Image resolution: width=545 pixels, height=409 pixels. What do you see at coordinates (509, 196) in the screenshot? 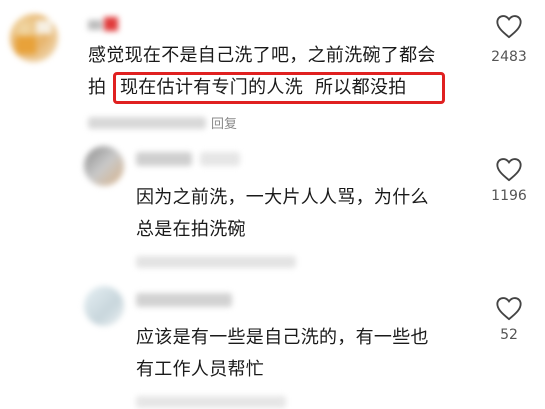
I see `like-count: 1196` at bounding box center [509, 196].